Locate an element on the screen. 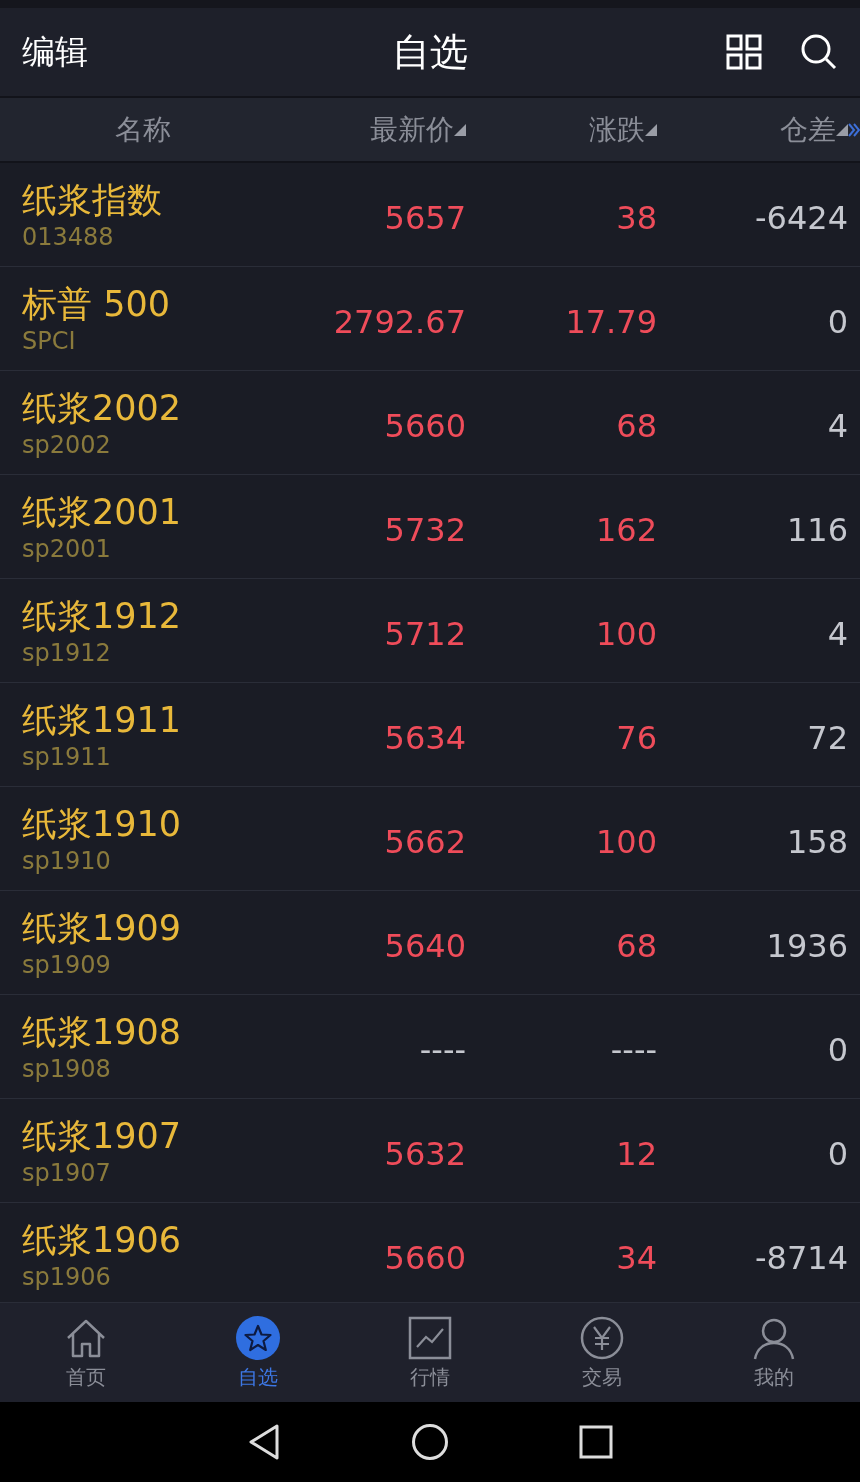 The width and height of the screenshot is (860, 1482). last-price: ---- is located at coordinates (442, 1049).